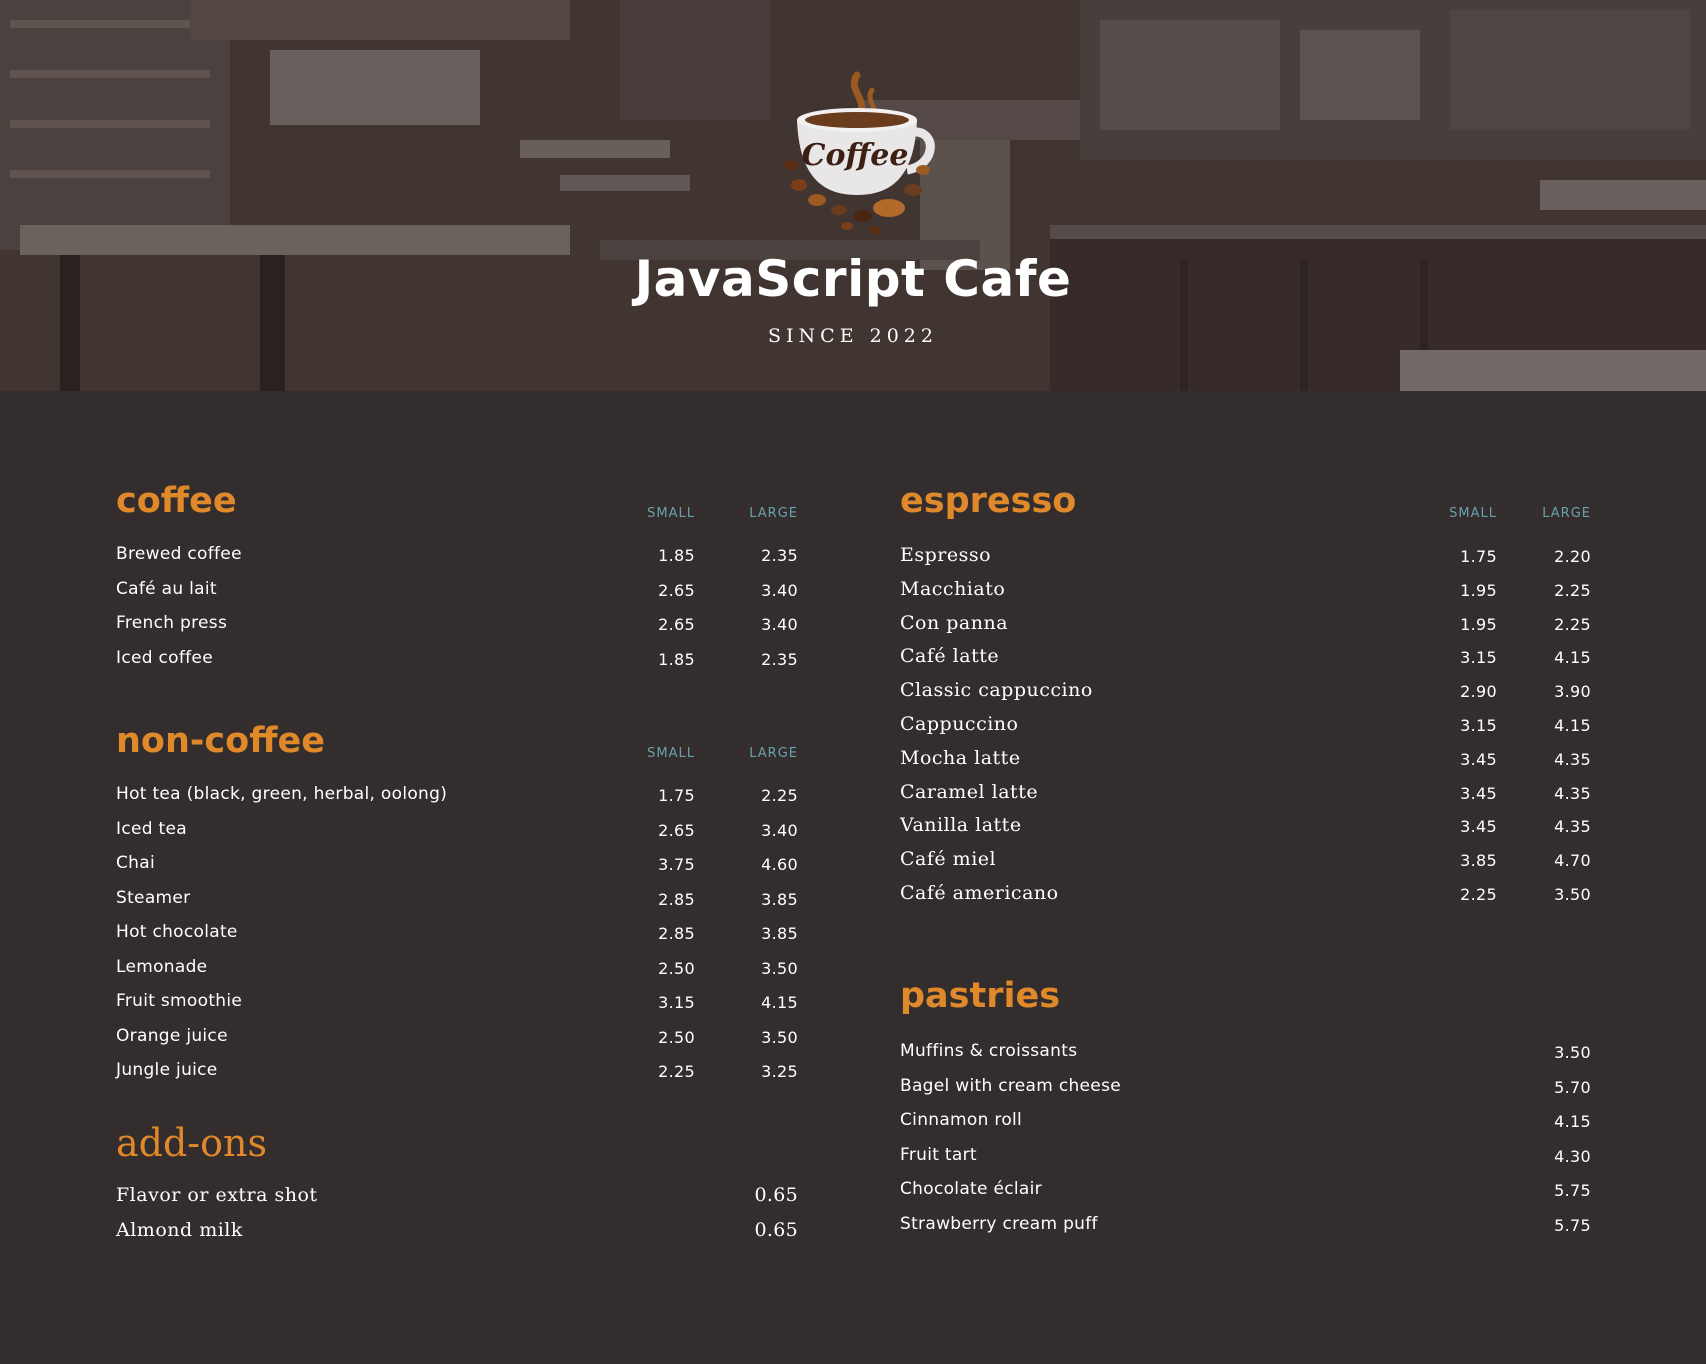 The image size is (1706, 1364). Describe the element at coordinates (179, 1229) in the screenshot. I see `item-name: Almond milk` at that location.